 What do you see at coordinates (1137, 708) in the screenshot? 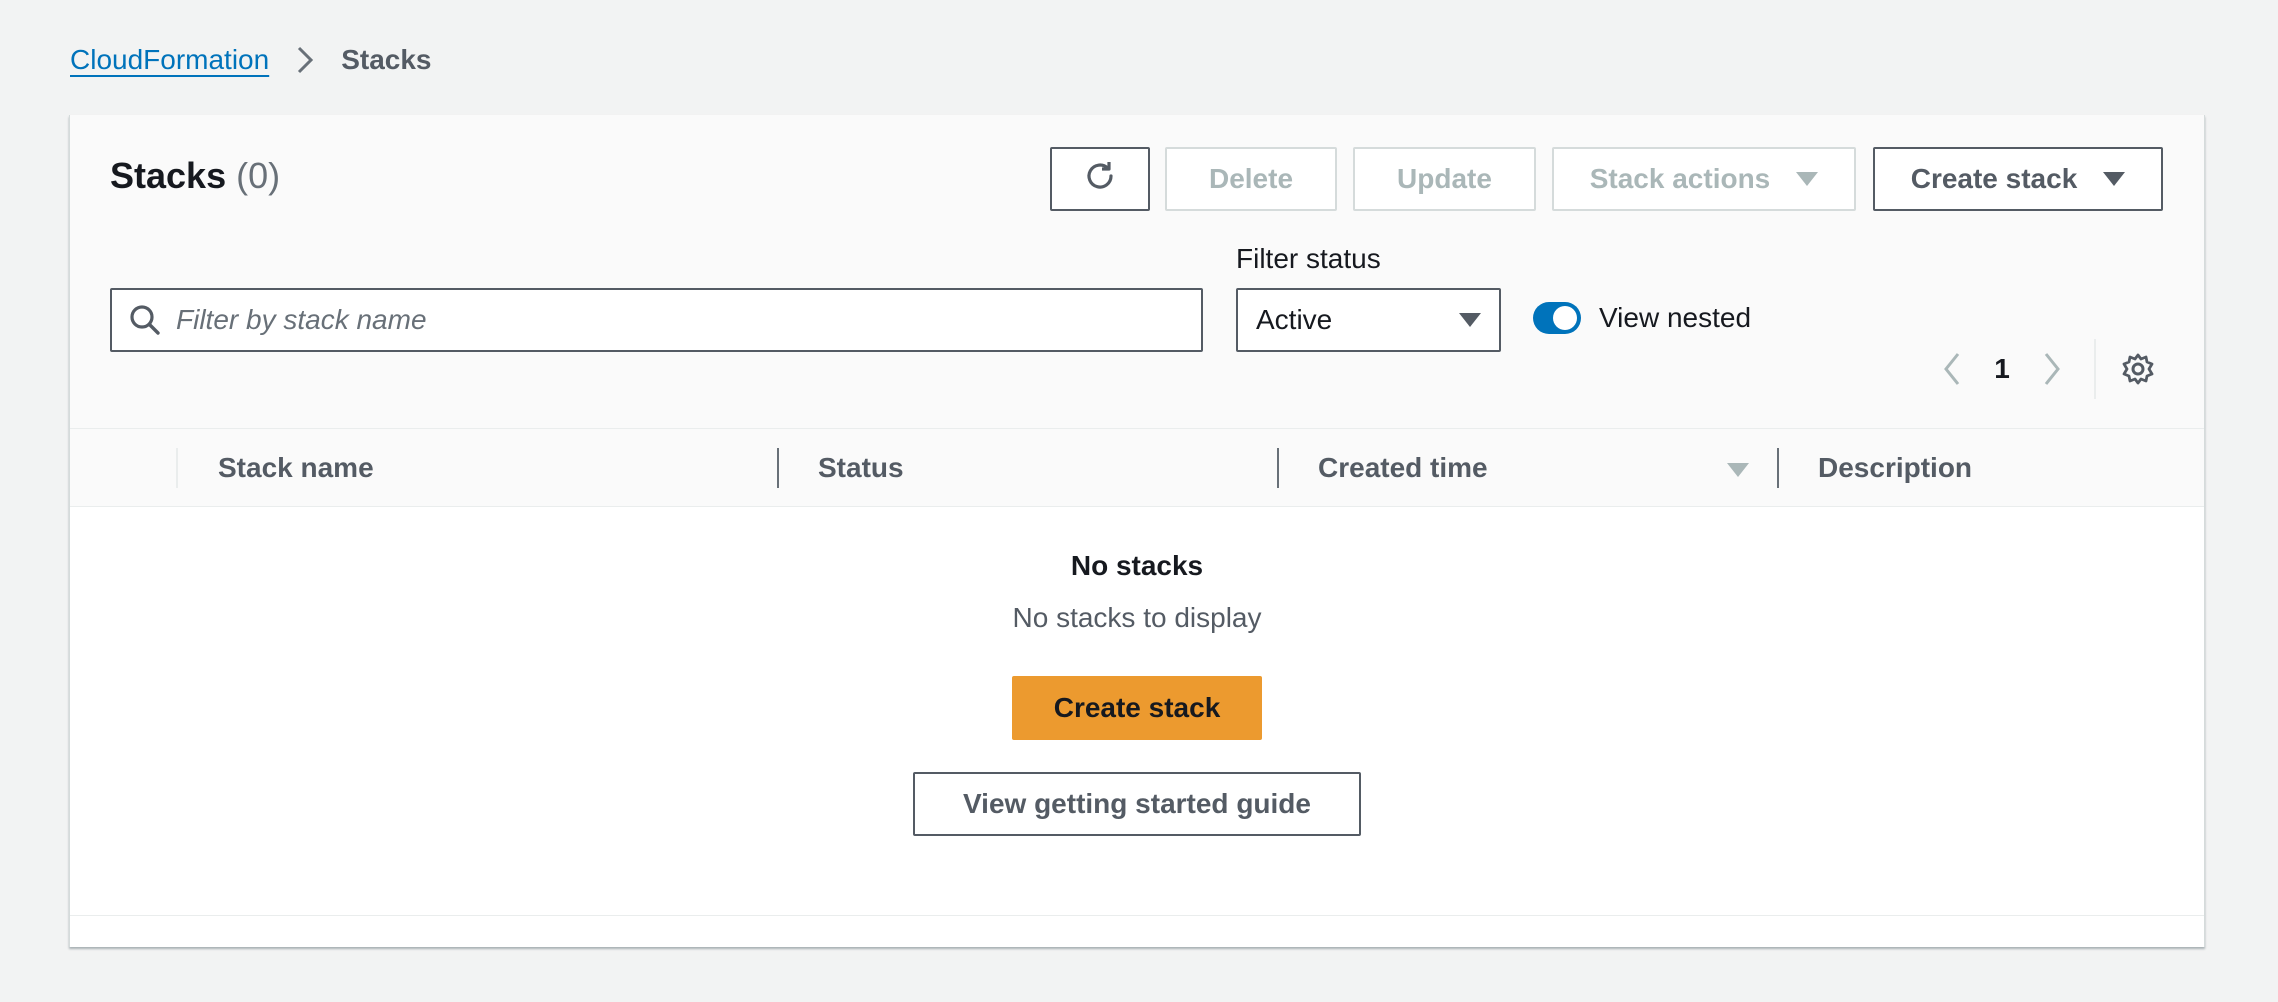
I see `create-stack-button: Create stack` at bounding box center [1137, 708].